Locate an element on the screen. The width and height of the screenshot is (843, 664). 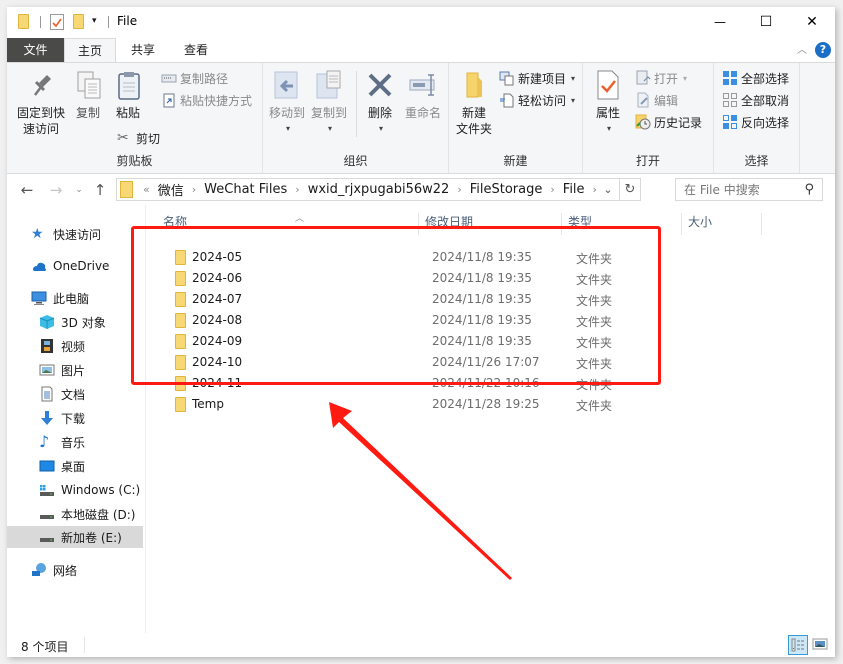
select-all-button: 全部选择 is located at coordinates (755, 78).